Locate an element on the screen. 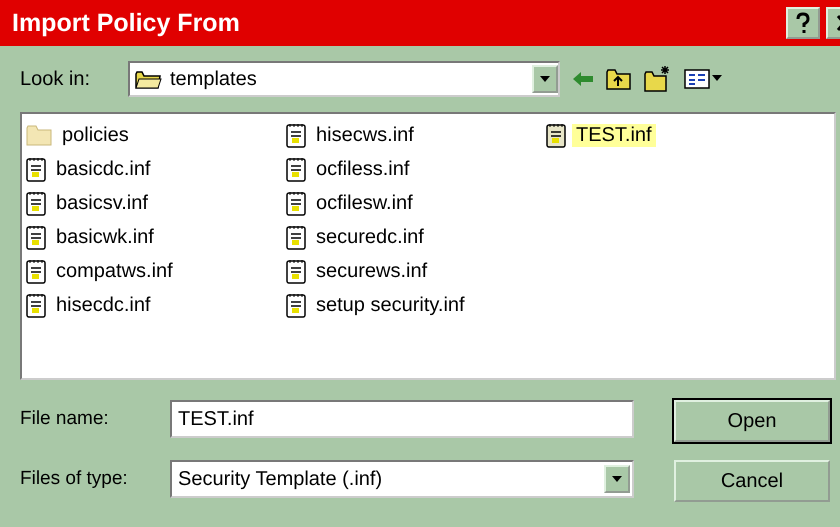 This screenshot has width=840, height=527. file-item: ocfilesw.inf is located at coordinates (416, 203).